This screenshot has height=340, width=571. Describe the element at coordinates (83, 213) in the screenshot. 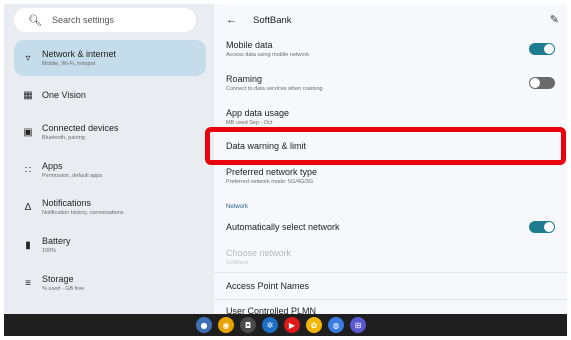

I see `sidebar-item-subtitle: Notification history, conversations` at that location.